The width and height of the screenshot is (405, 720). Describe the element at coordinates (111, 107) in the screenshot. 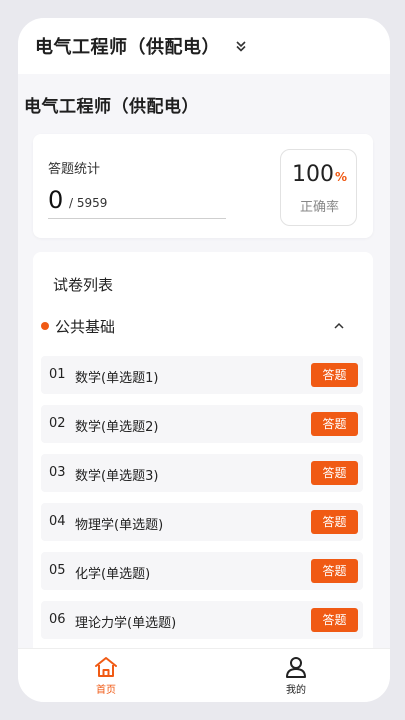

I see `page-title: 电气工程师（供配电）` at that location.